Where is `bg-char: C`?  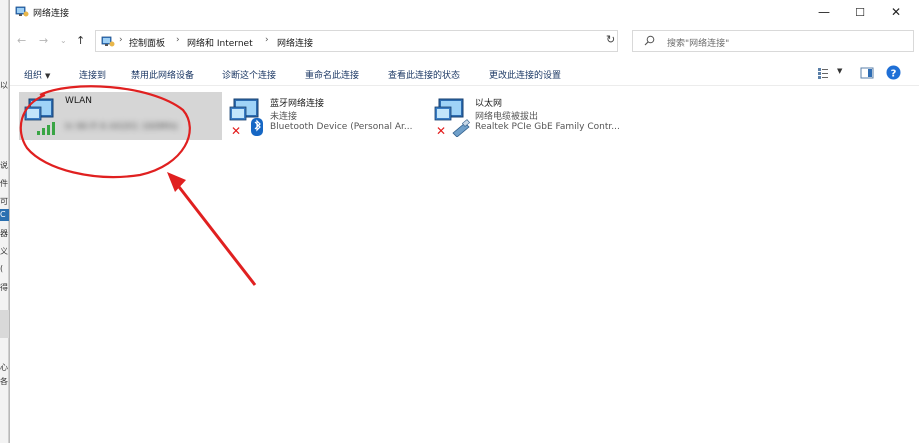 bg-char: C is located at coordinates (3, 214).